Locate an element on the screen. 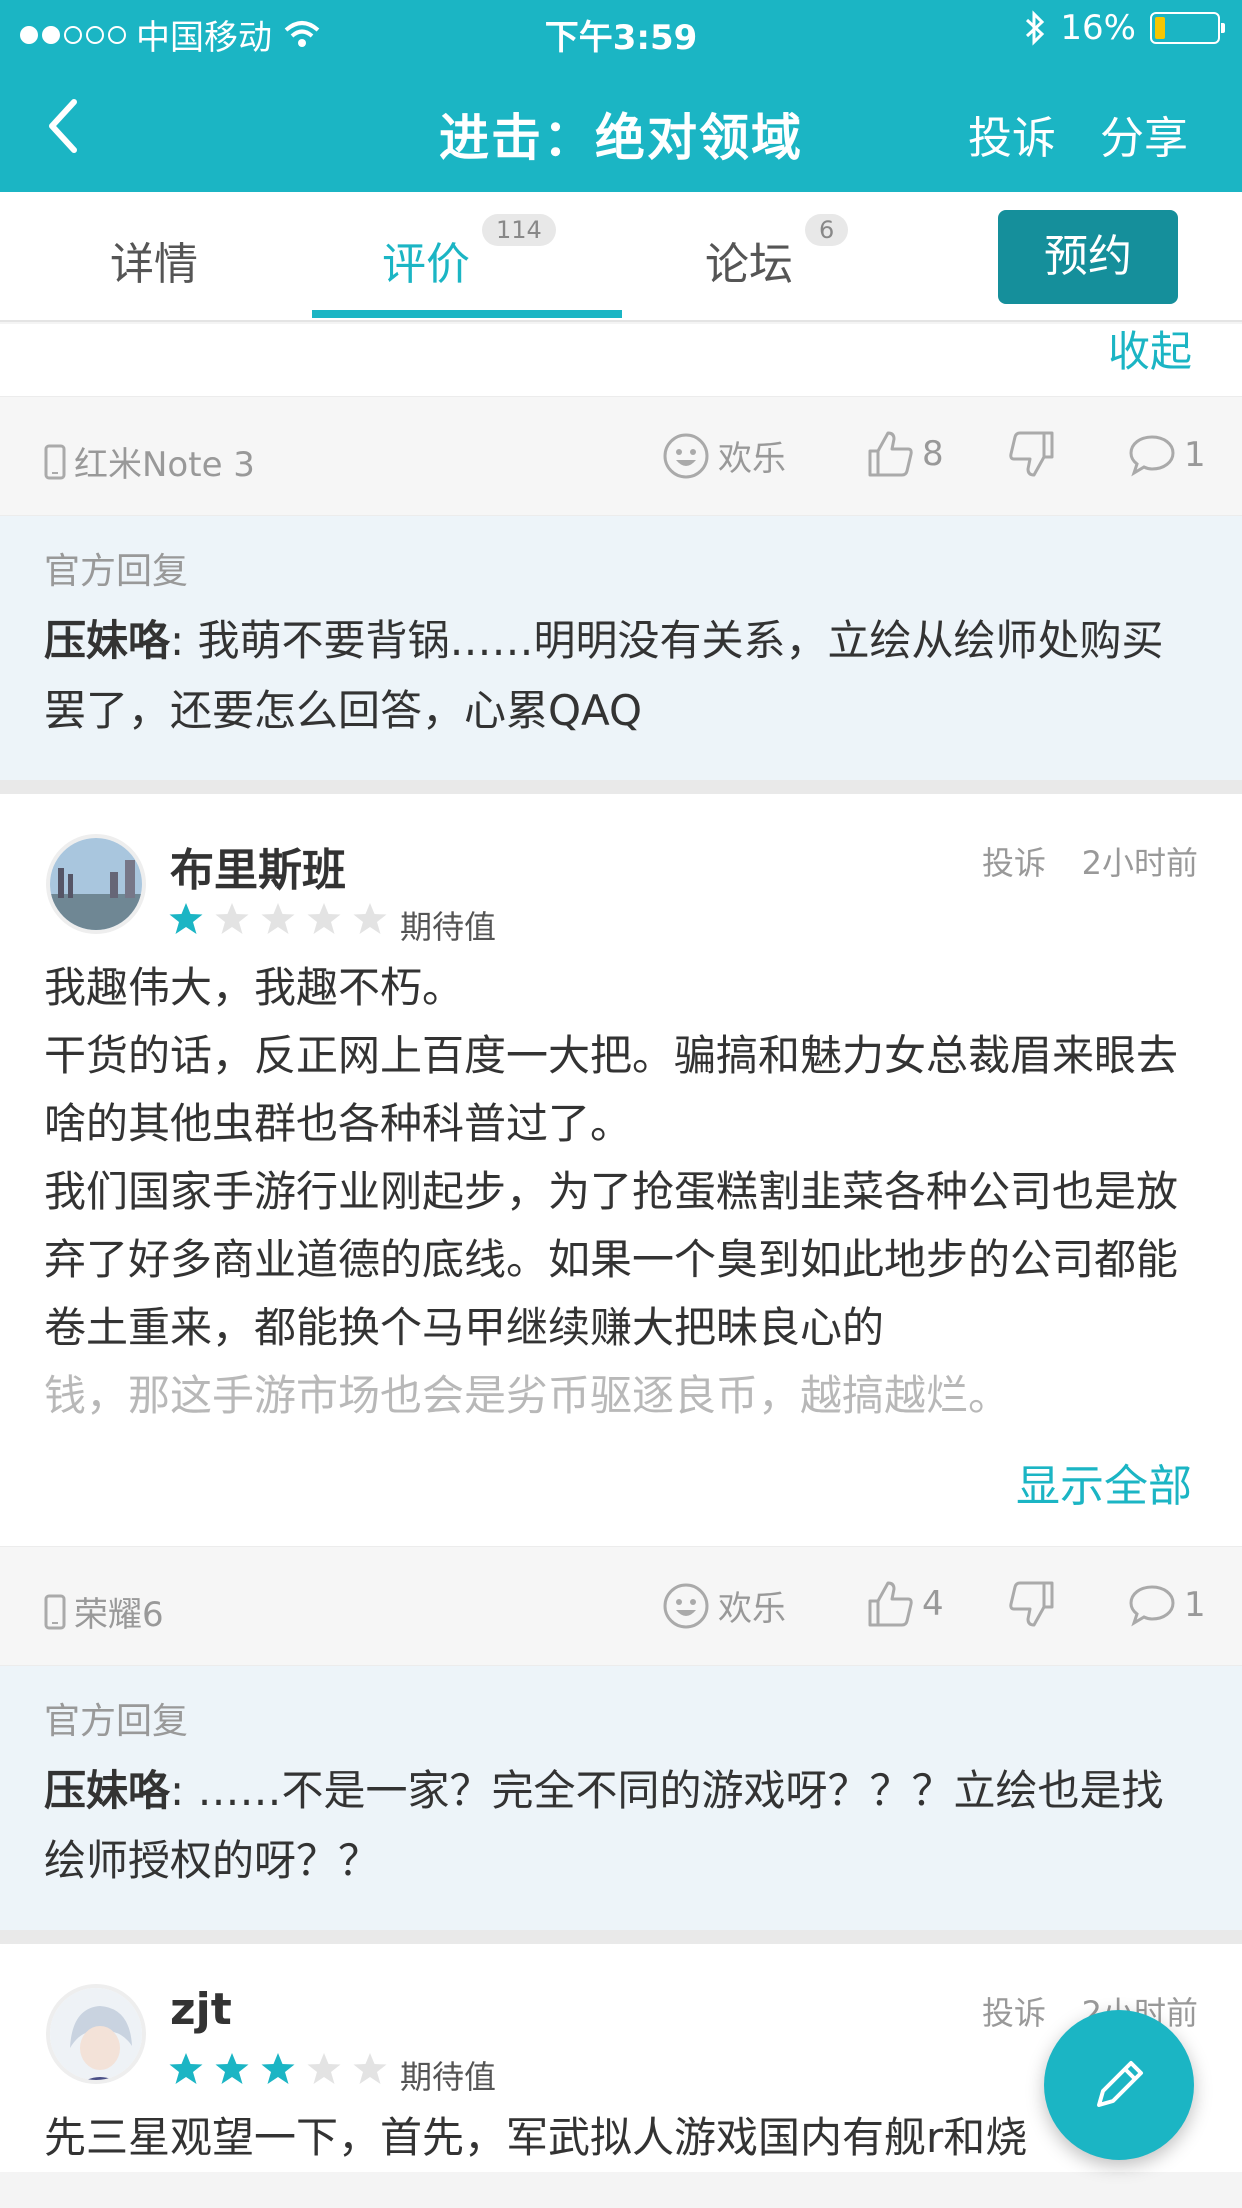 Image resolution: width=1242 pixels, height=2208 pixels. status-bar: 中国移动 下午3:59 16% is located at coordinates (621, 31).